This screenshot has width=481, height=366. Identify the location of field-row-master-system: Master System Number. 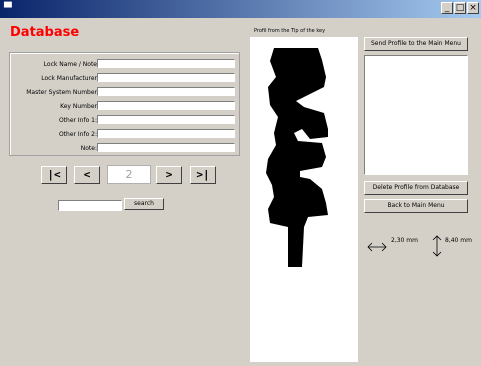
(125, 92).